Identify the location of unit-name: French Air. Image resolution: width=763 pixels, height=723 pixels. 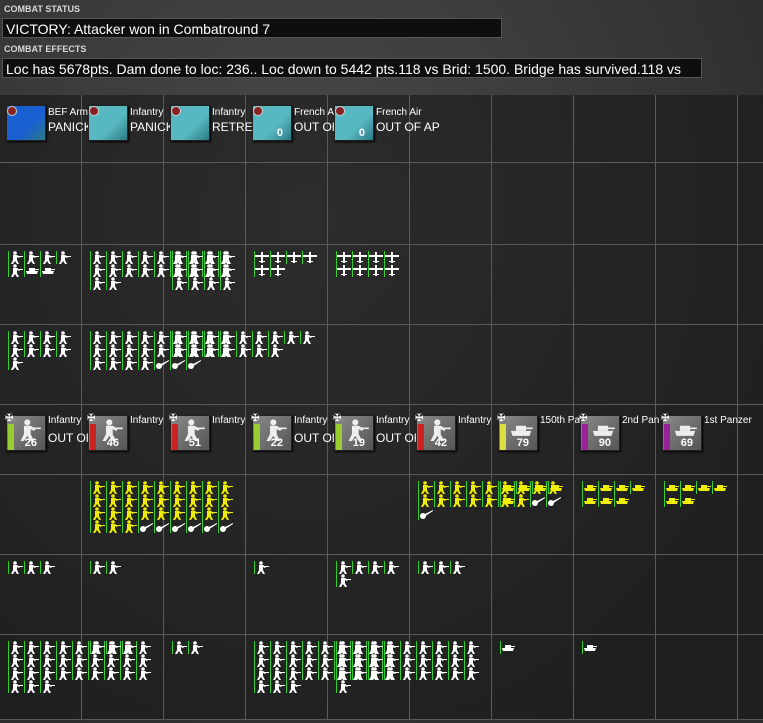
(399, 112).